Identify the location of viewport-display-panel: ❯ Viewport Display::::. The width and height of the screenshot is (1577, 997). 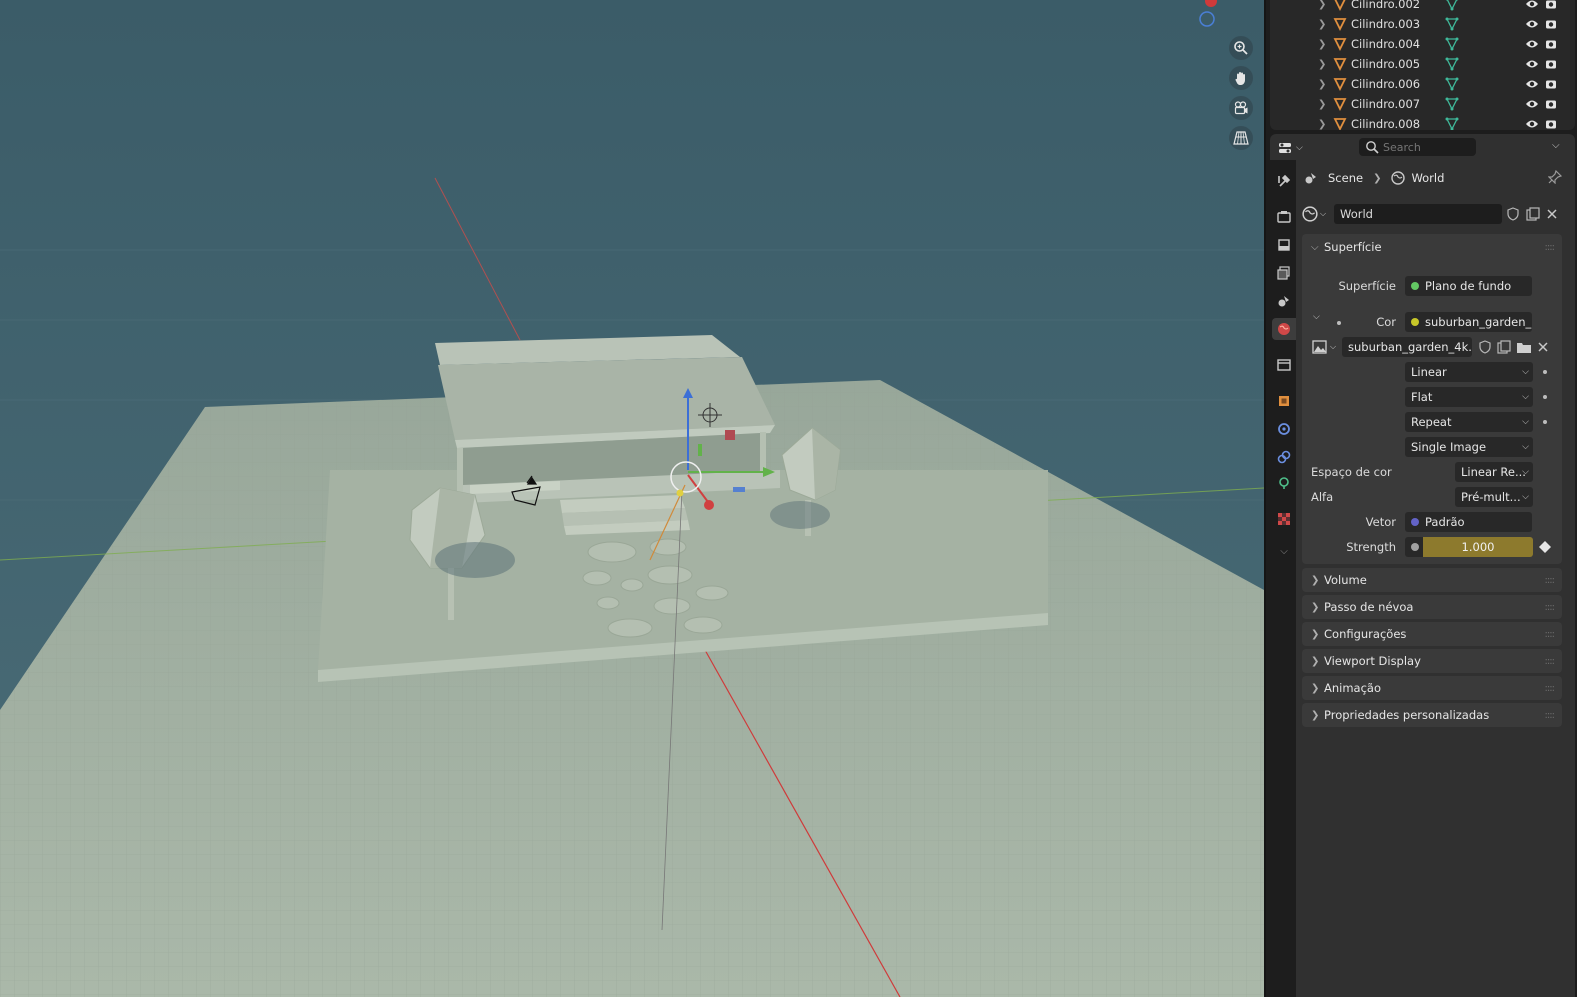
(1432, 661).